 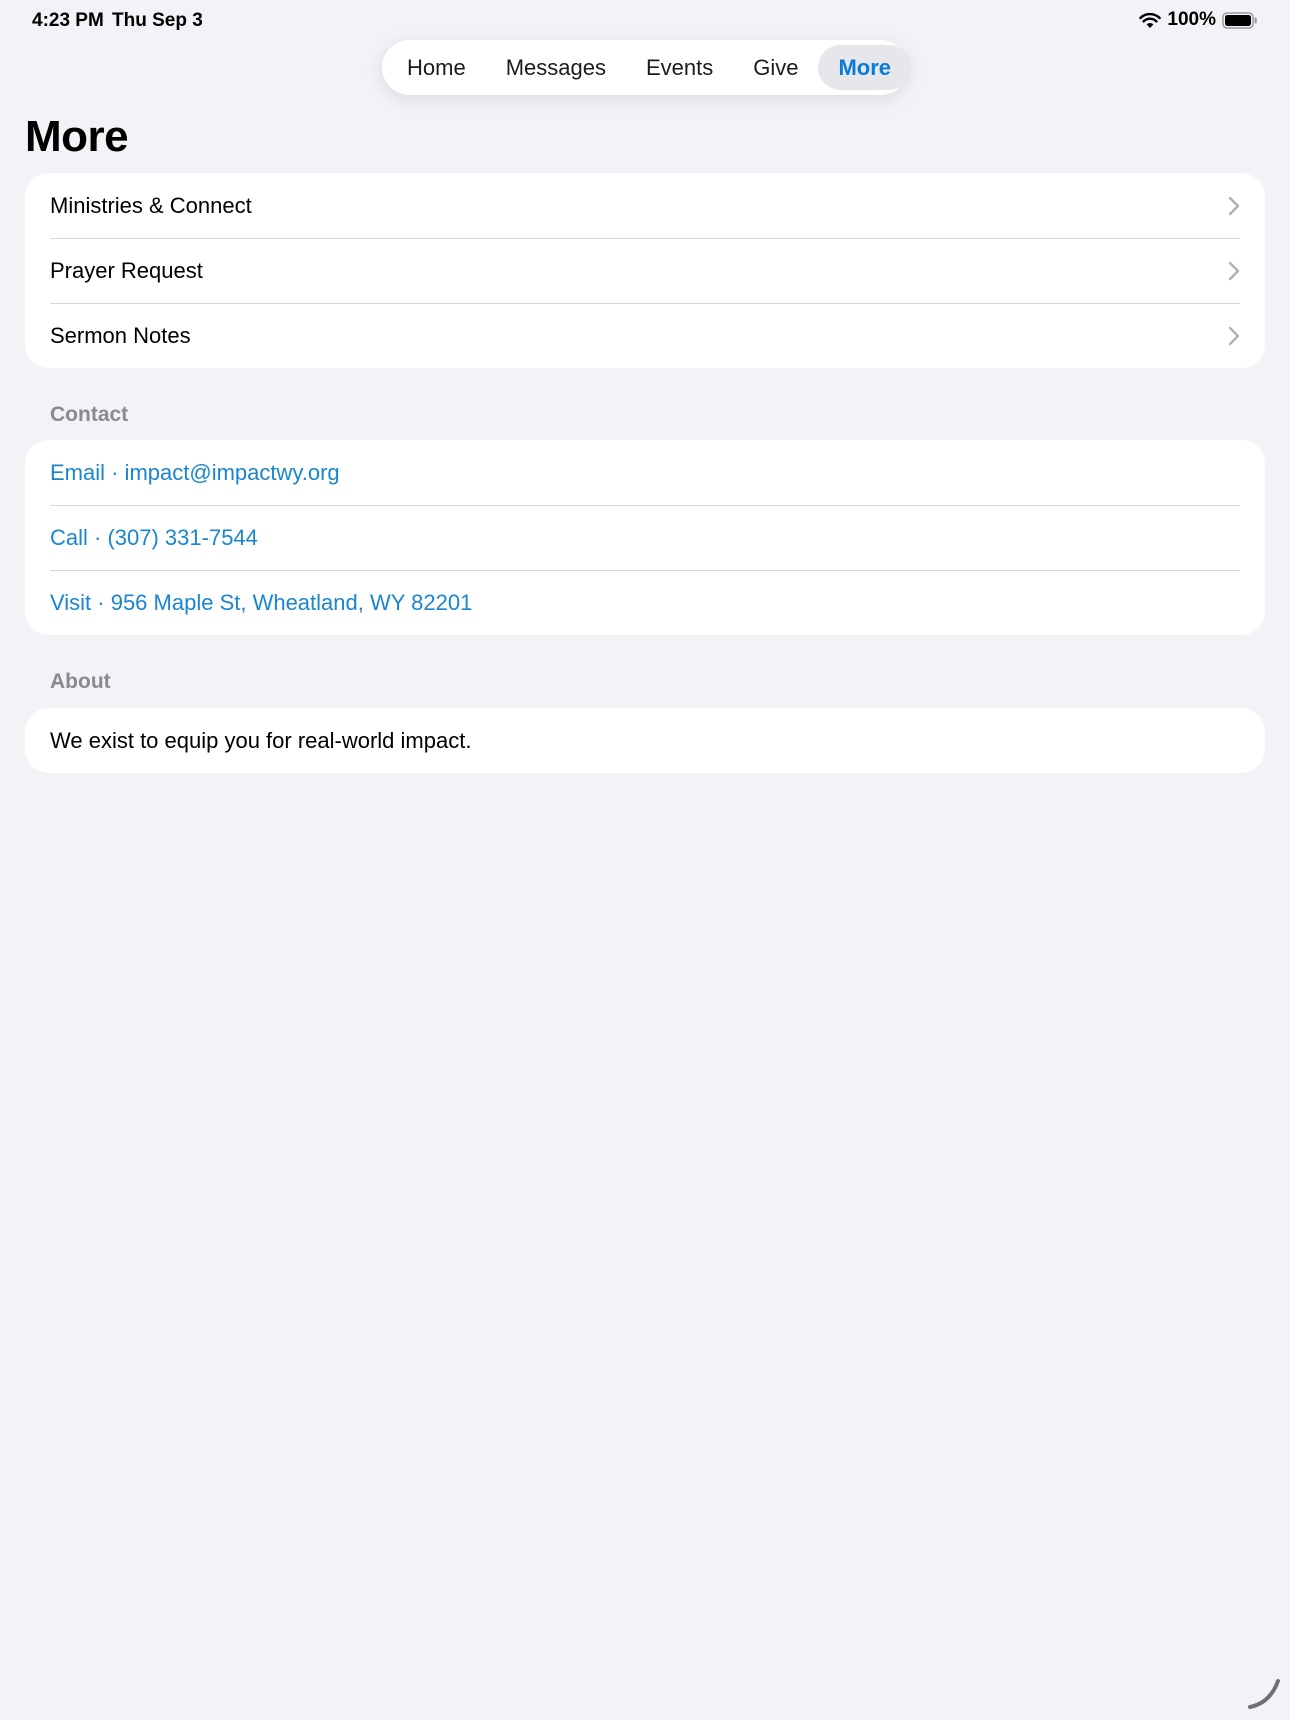 I want to click on battery-full-icon, so click(x=1240, y=20).